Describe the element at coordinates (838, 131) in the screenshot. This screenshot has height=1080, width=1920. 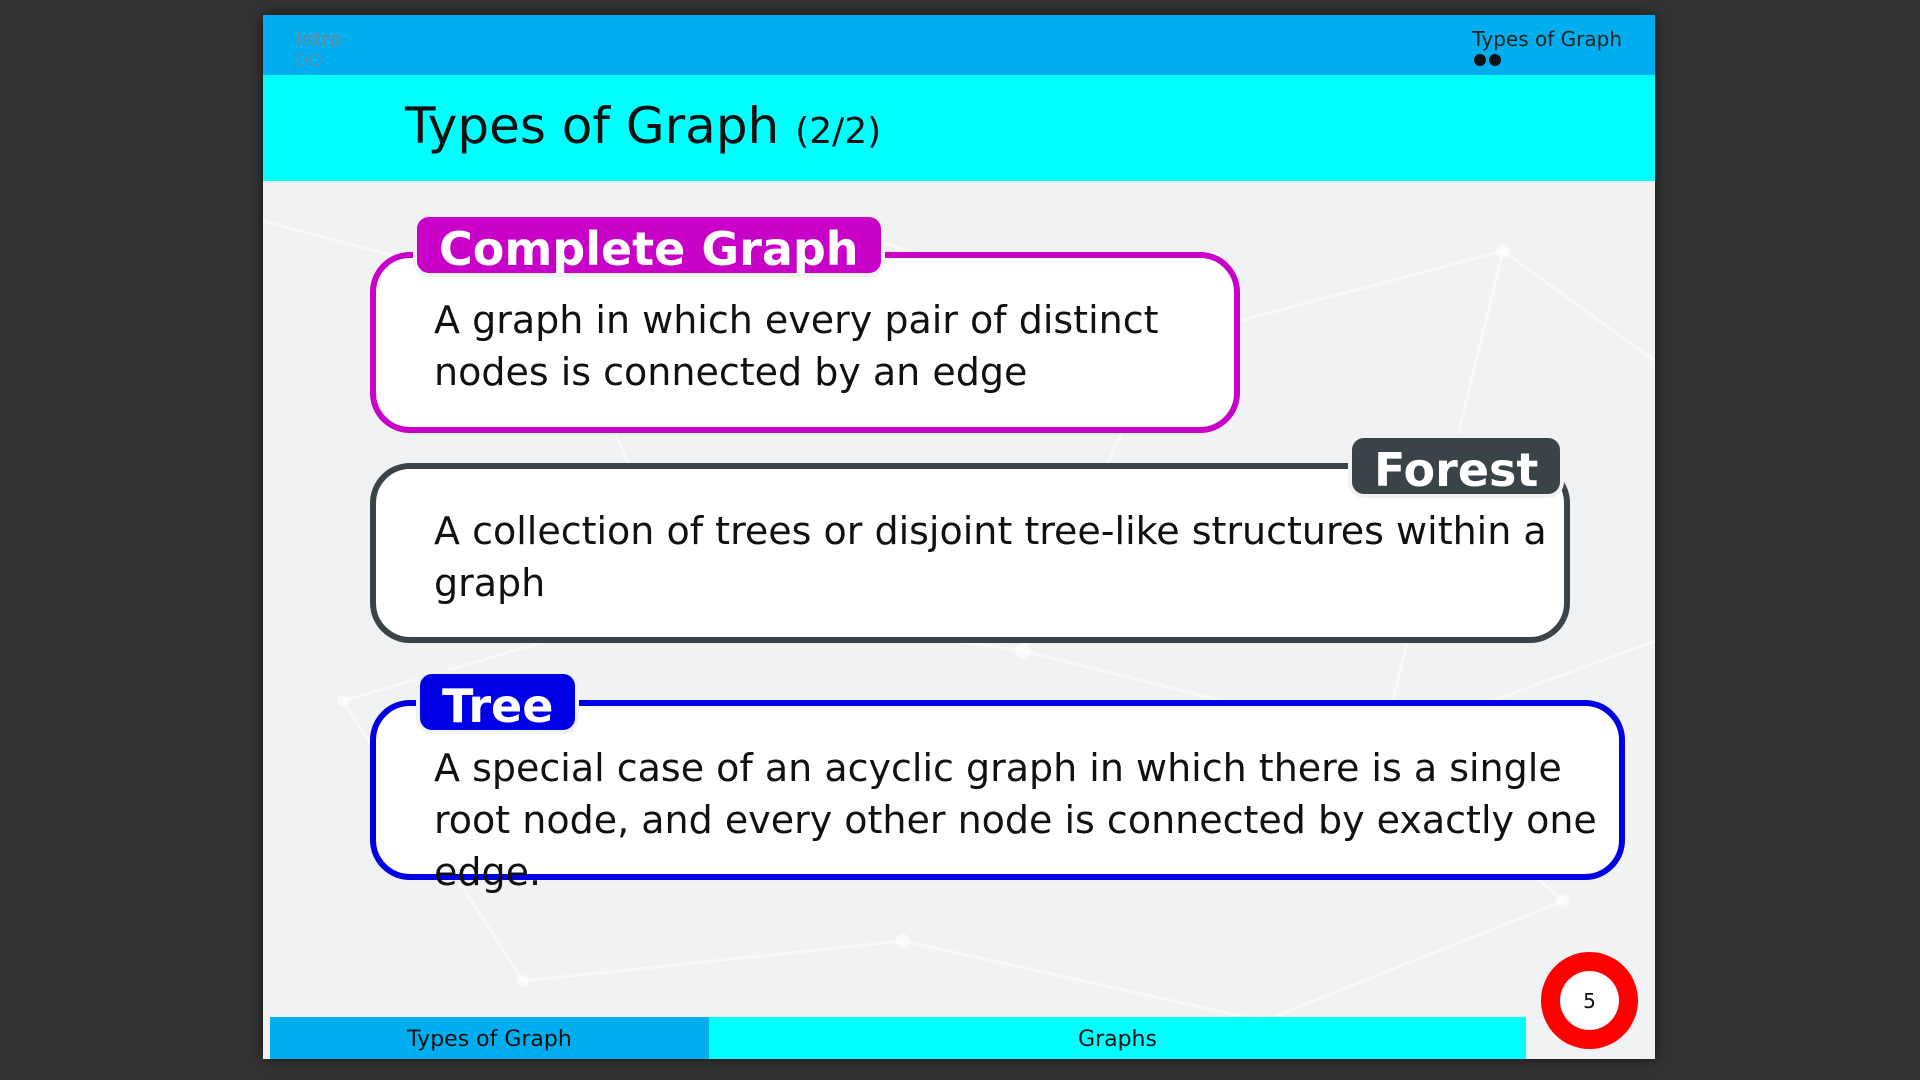
I see `frame-title-sub: (2/2)` at that location.